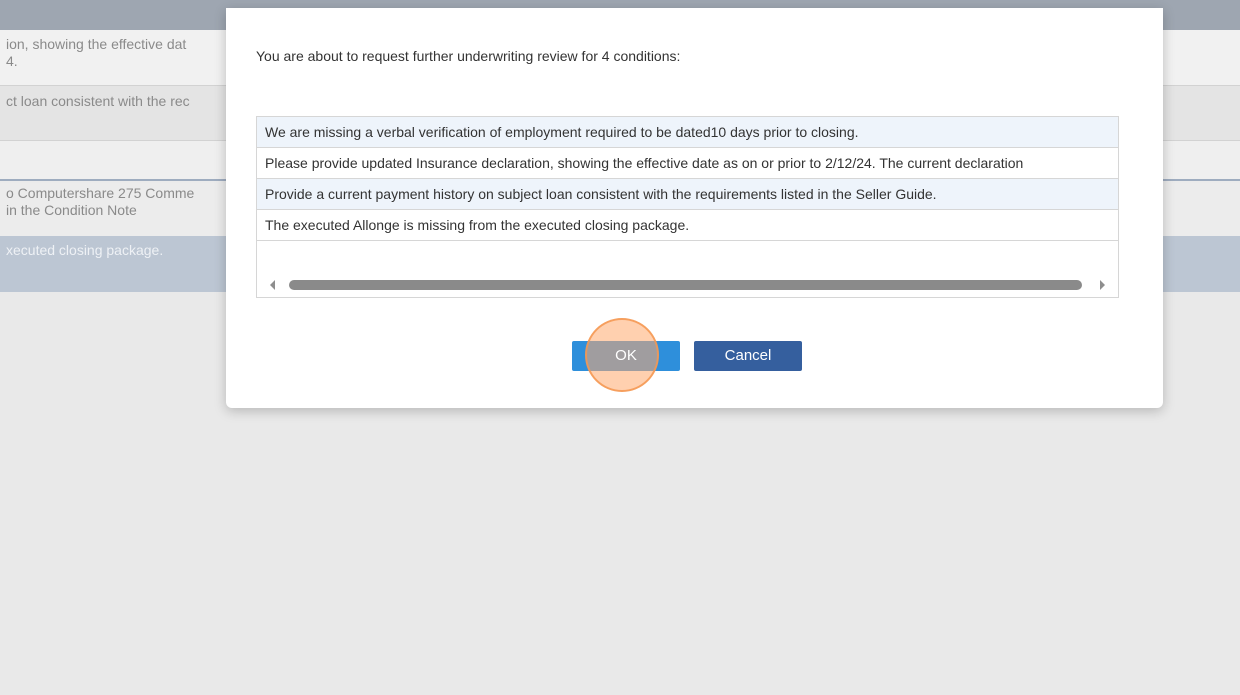  Describe the element at coordinates (626, 356) in the screenshot. I see `ok-button` at that location.